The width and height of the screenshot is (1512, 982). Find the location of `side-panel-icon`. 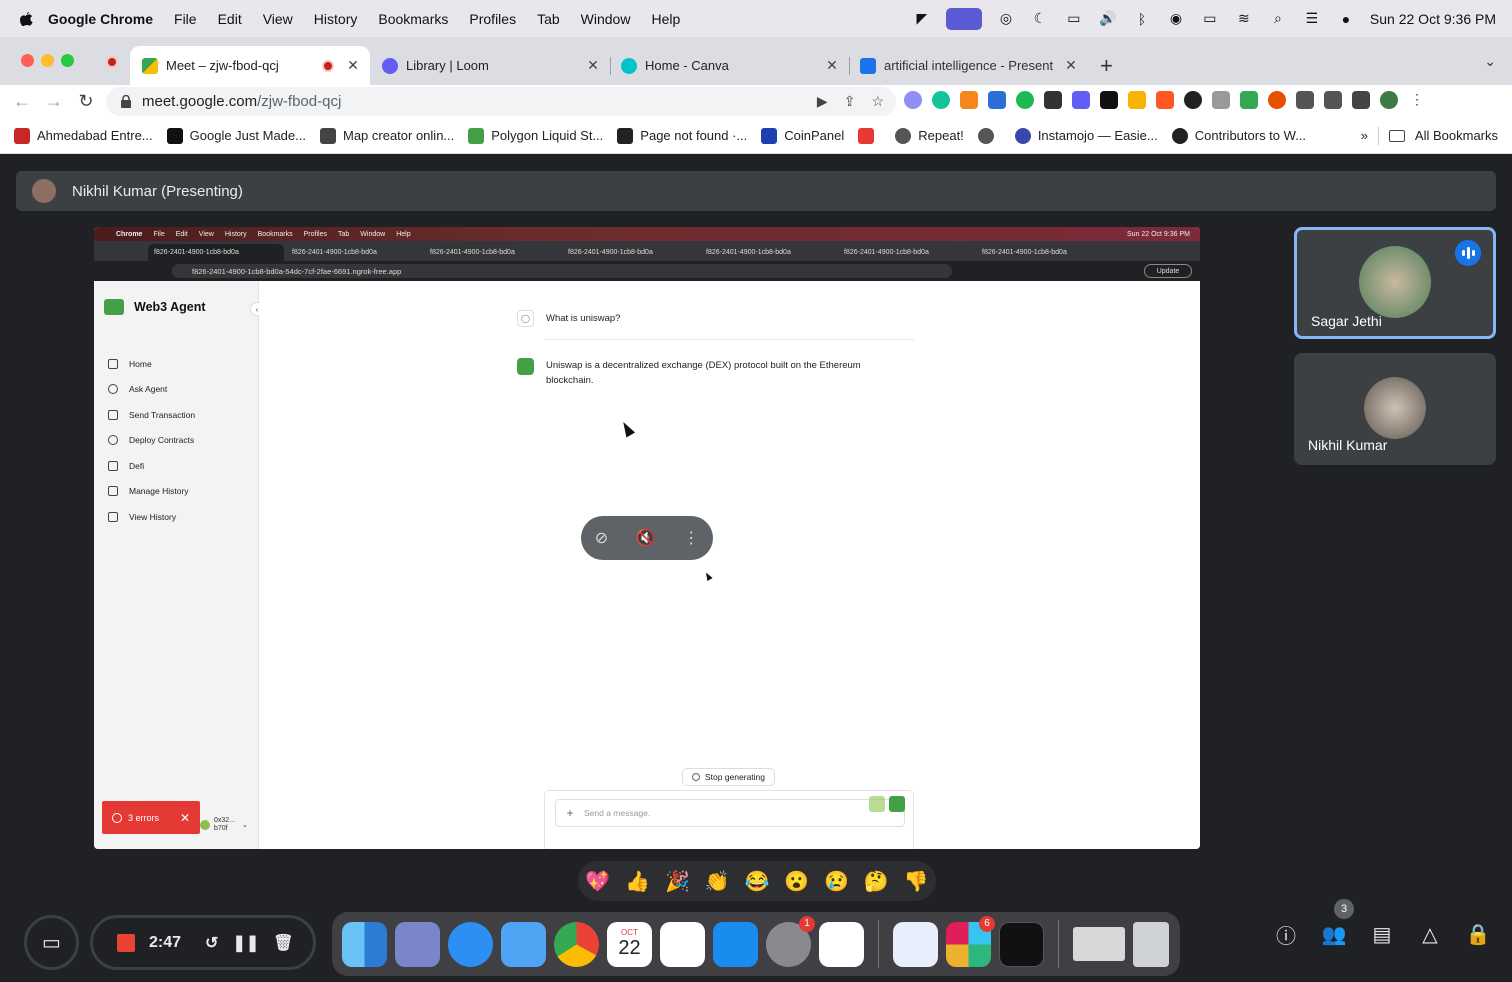

side-panel-icon is located at coordinates (1361, 100).